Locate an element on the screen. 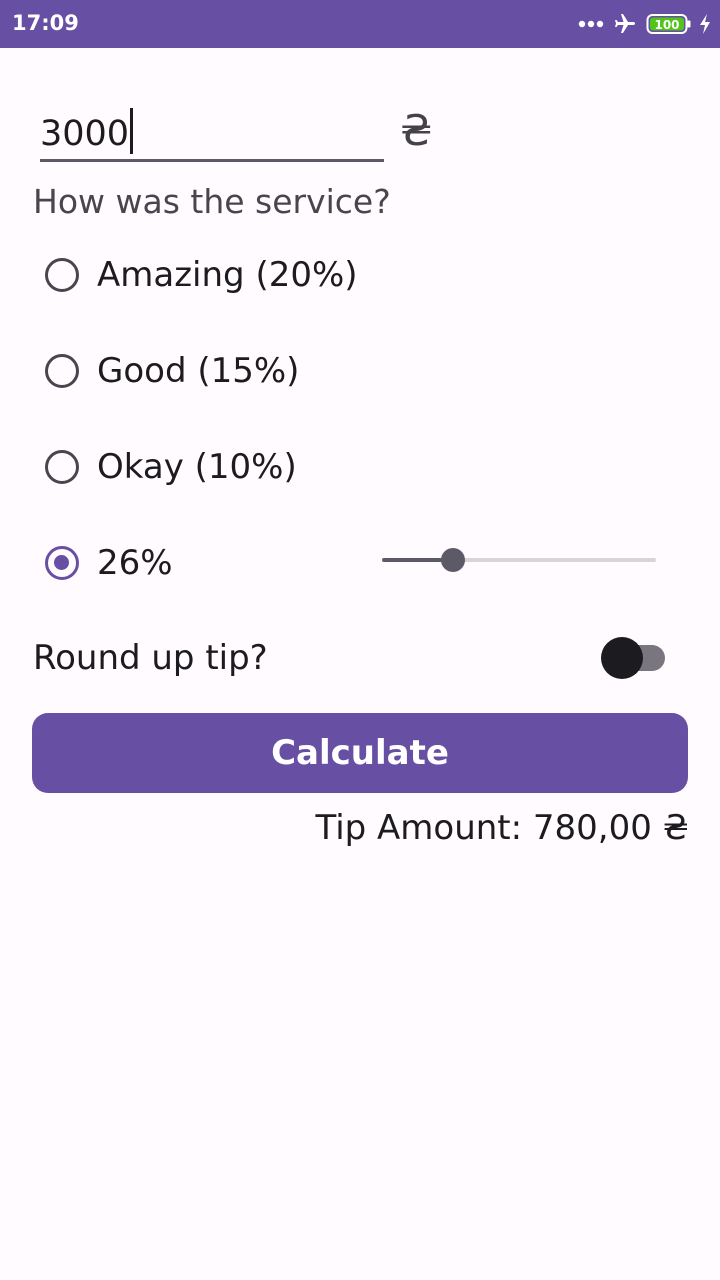 Image resolution: width=720 pixels, height=1280 pixels. status-time: 17:09 is located at coordinates (45, 23).